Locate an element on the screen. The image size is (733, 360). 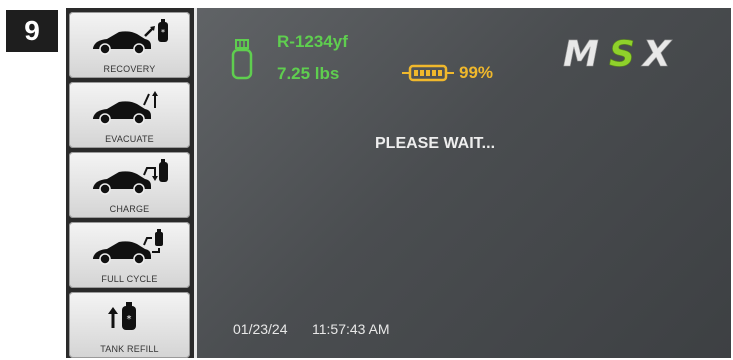
recovery-button: * RECOVERY is located at coordinates (129, 45).